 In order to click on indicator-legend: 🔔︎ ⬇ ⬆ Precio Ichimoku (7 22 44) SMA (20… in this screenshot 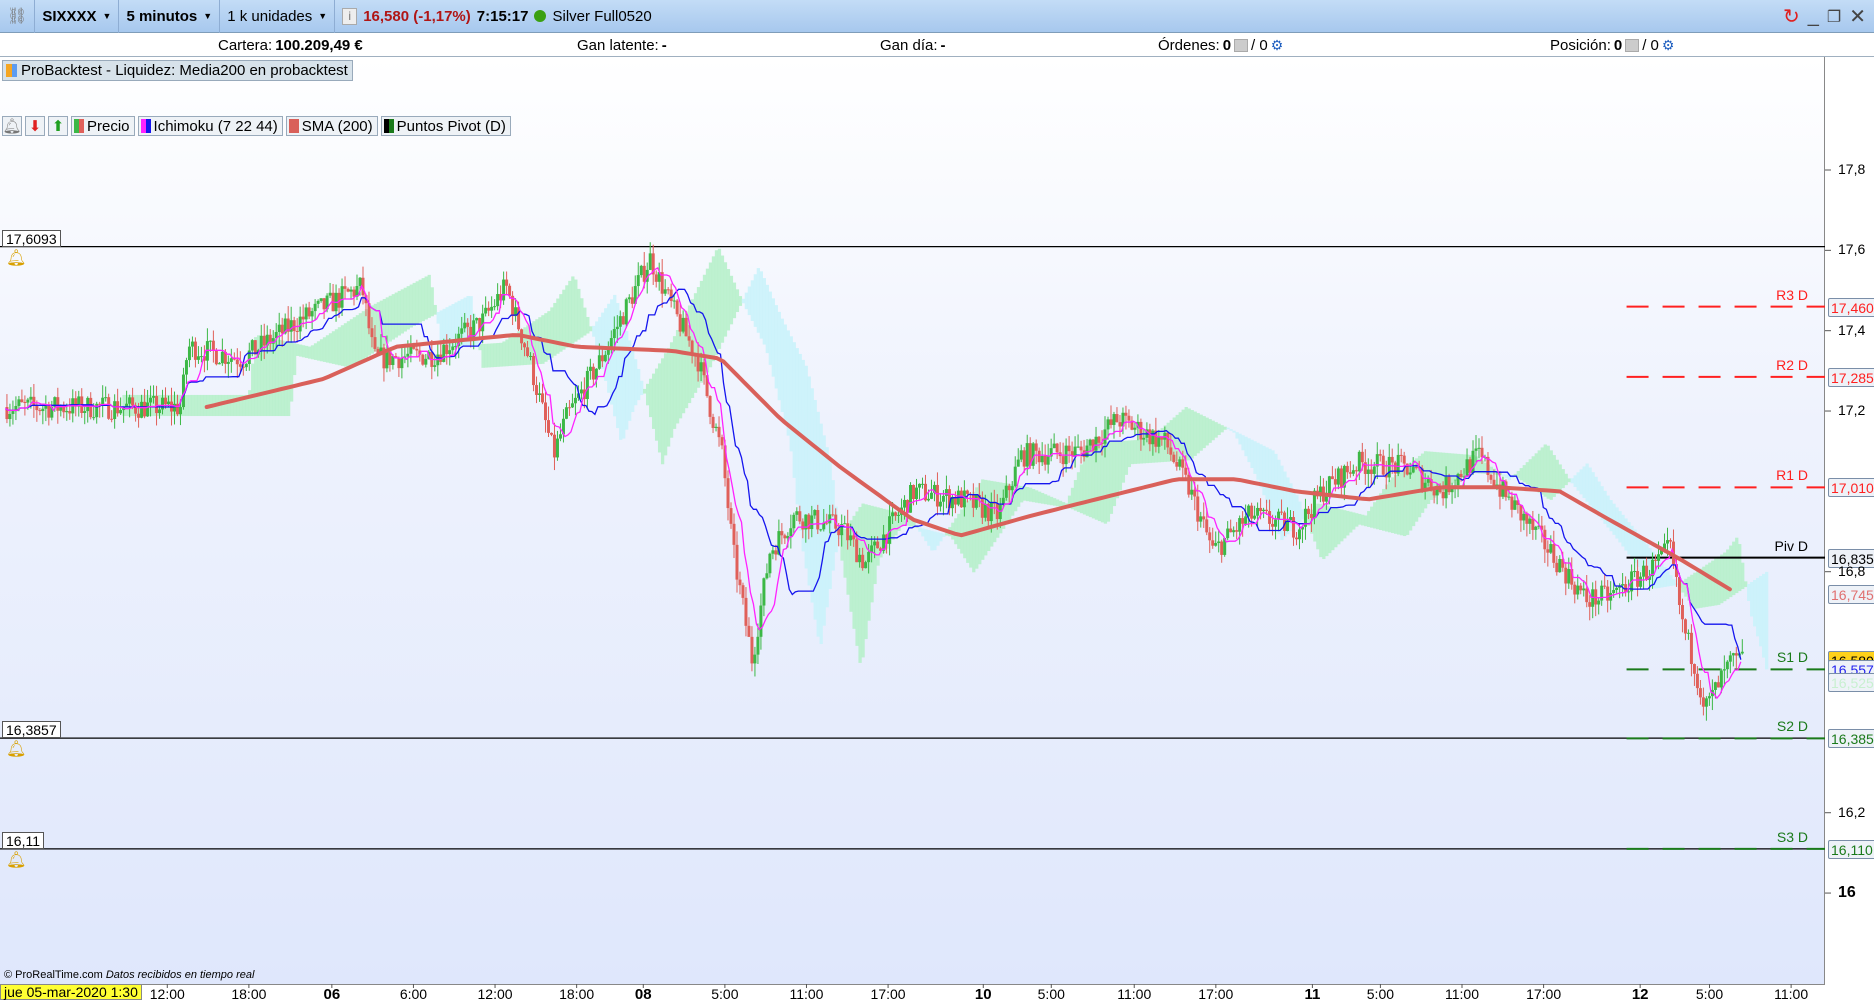, I will do `click(256, 126)`.